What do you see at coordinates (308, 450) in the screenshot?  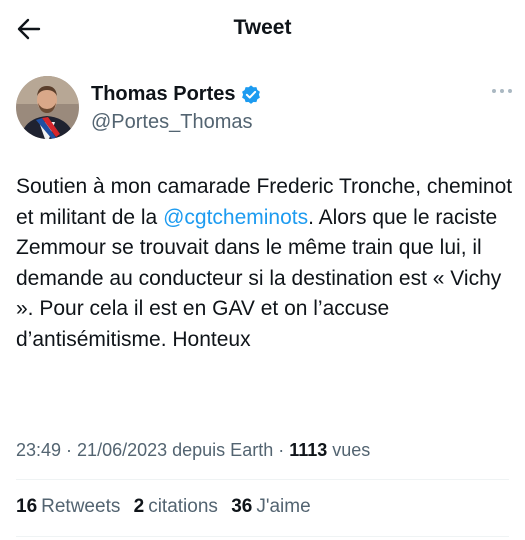 I see `views-count: 1113` at bounding box center [308, 450].